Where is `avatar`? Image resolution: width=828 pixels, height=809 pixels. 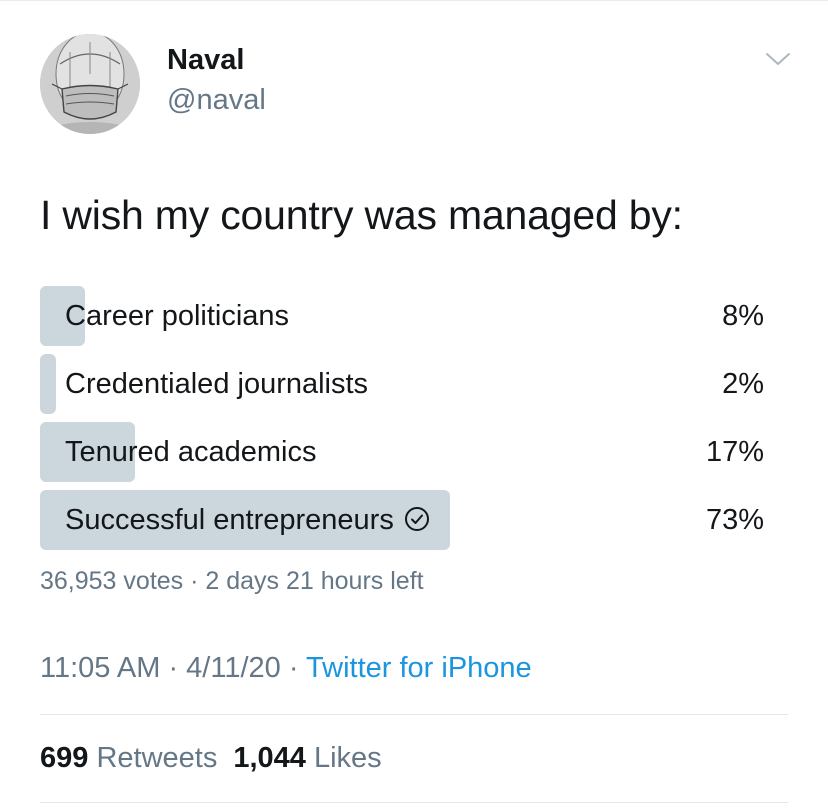
avatar is located at coordinates (90, 84).